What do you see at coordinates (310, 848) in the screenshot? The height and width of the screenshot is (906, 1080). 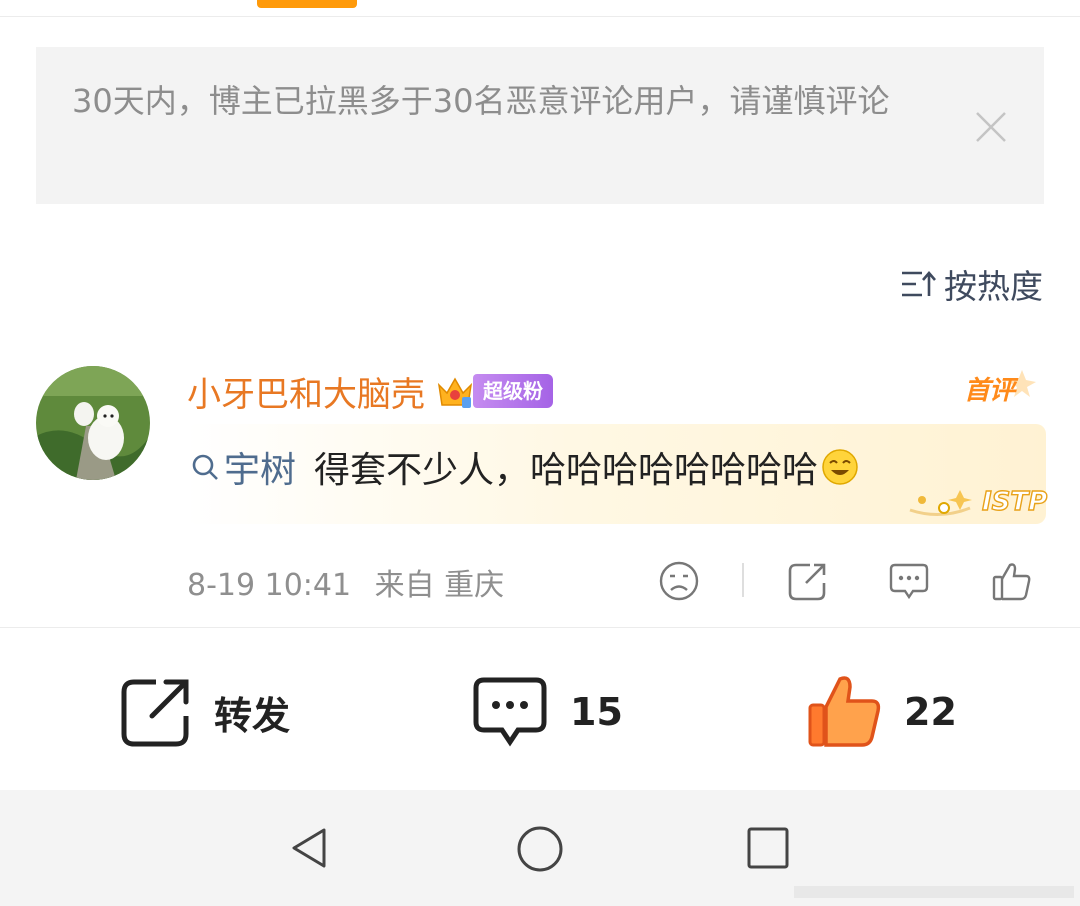 I see `back-icon` at bounding box center [310, 848].